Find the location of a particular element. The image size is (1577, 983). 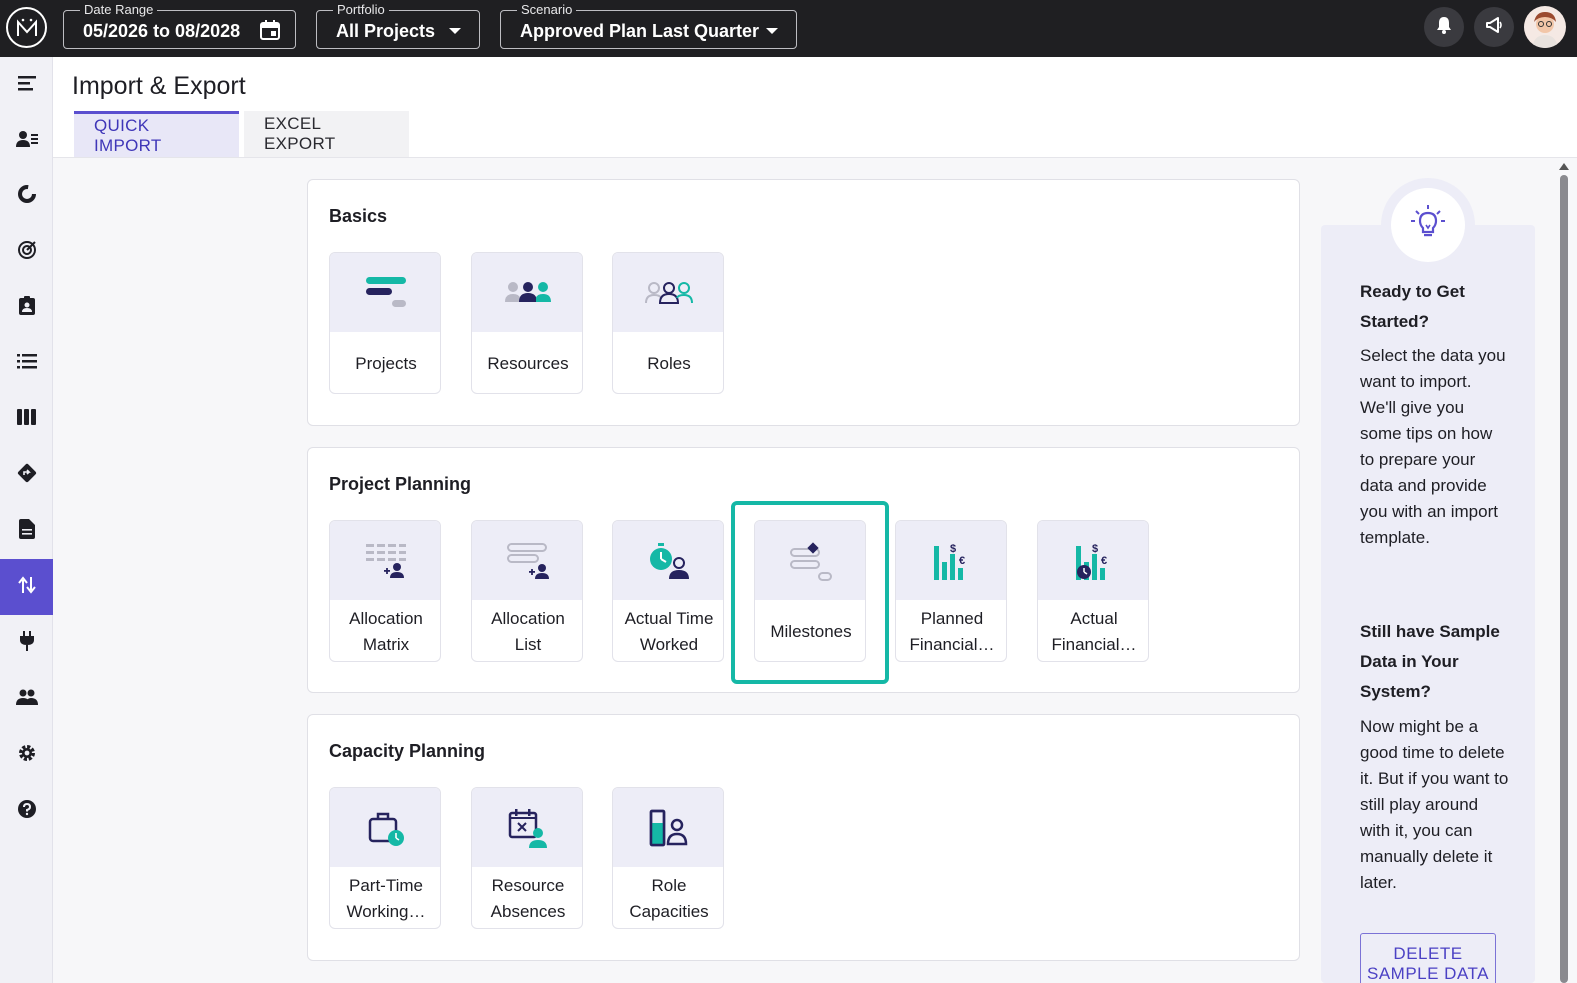

allocation-matrix-icon is located at coordinates (385, 560).